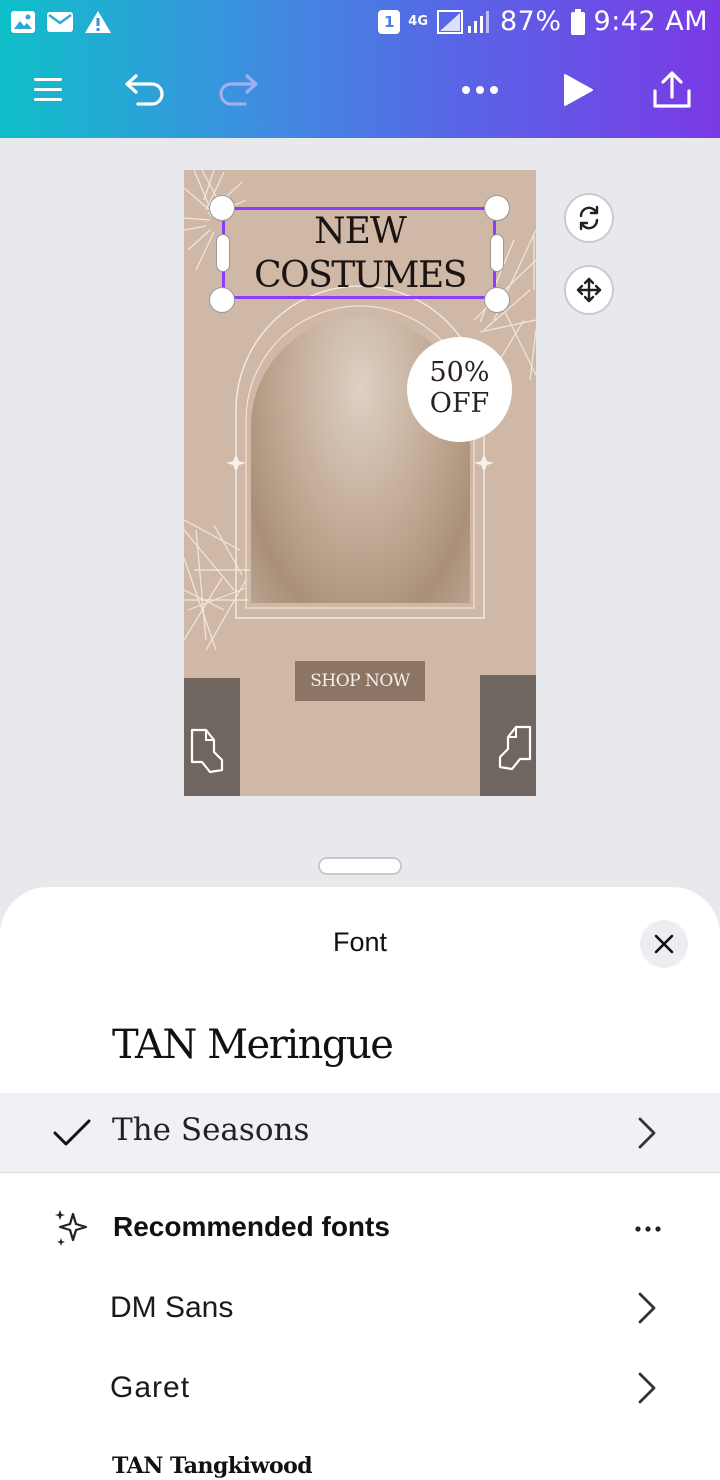 The height and width of the screenshot is (1480, 720). I want to click on font-option-selected: The Seasons, so click(360, 1133).